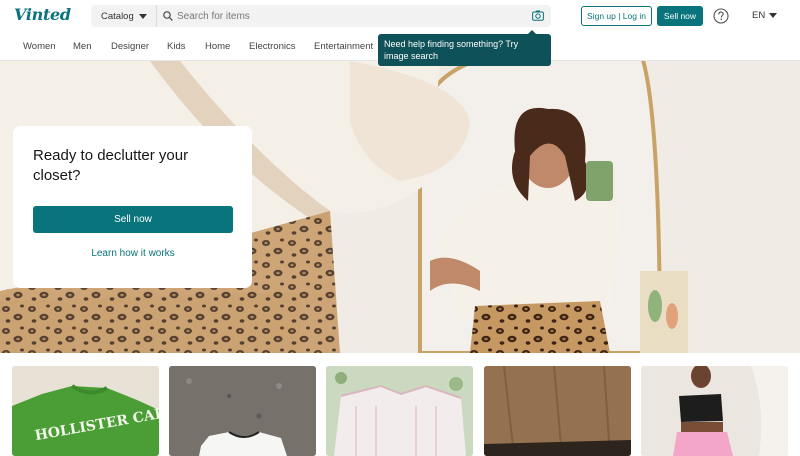 Image resolution: width=800 pixels, height=456 pixels. I want to click on catalog-dropdown: Catalog, so click(124, 16).